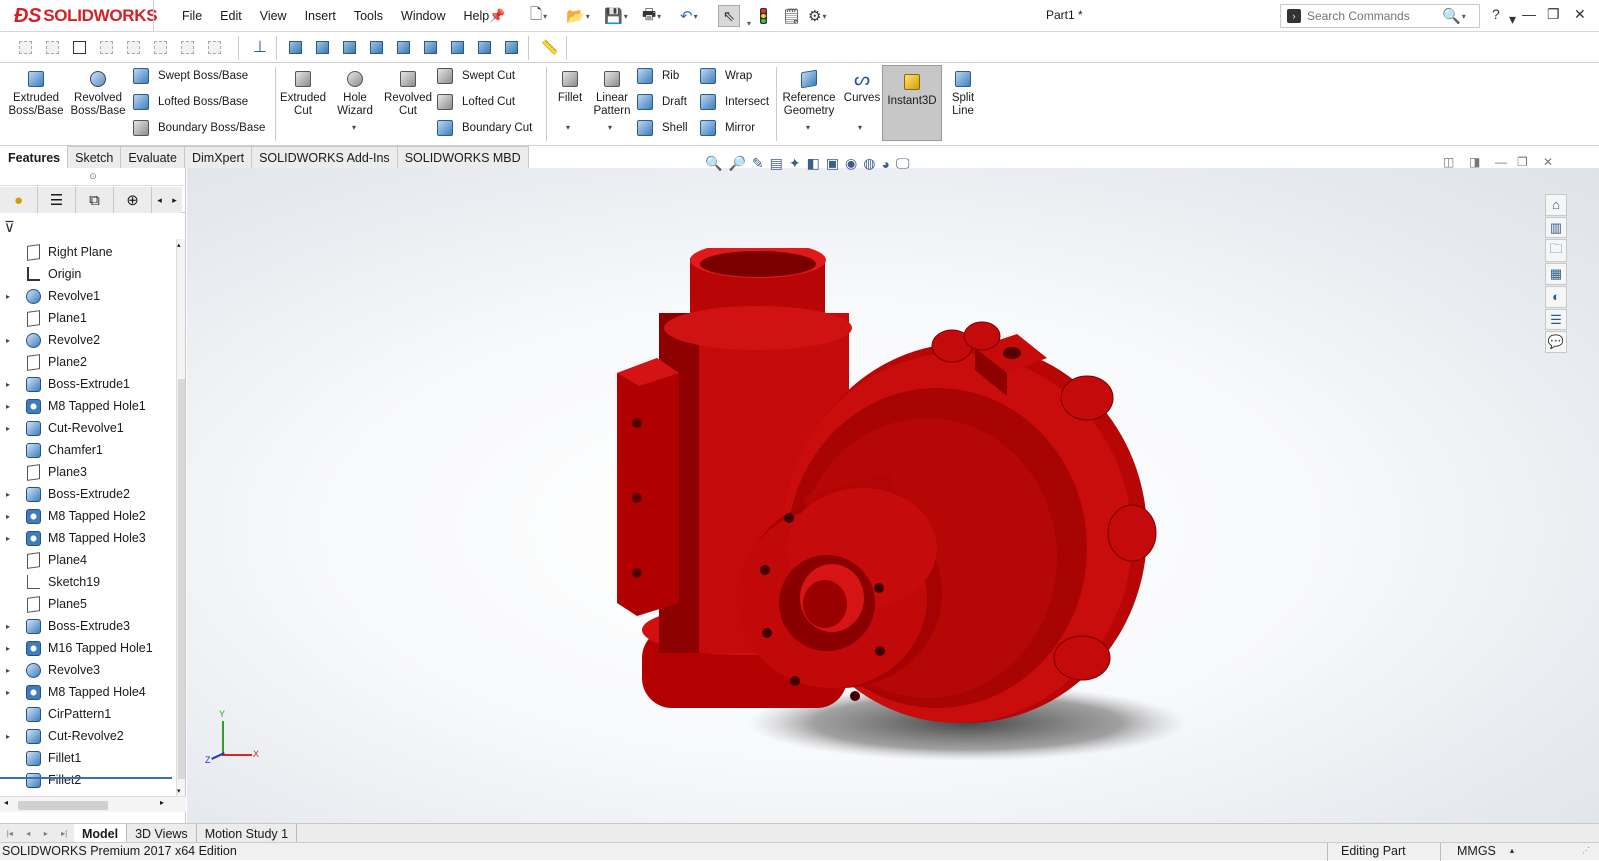 Image resolution: width=1599 pixels, height=861 pixels. What do you see at coordinates (355, 93) in the screenshot?
I see `hole-wizard-button: Hole Wizard` at bounding box center [355, 93].